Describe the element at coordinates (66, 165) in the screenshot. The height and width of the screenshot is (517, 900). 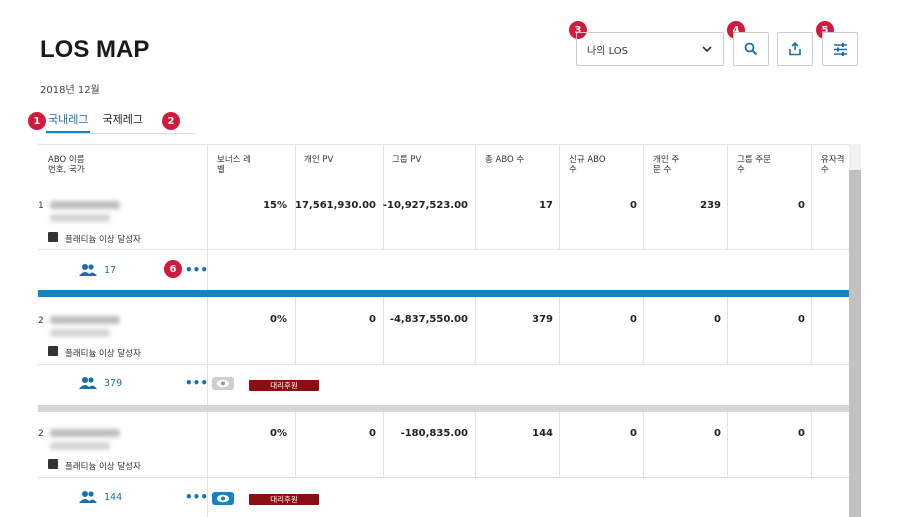
I see `col-header-abo-name: ABO 이름 번호, 국가` at that location.